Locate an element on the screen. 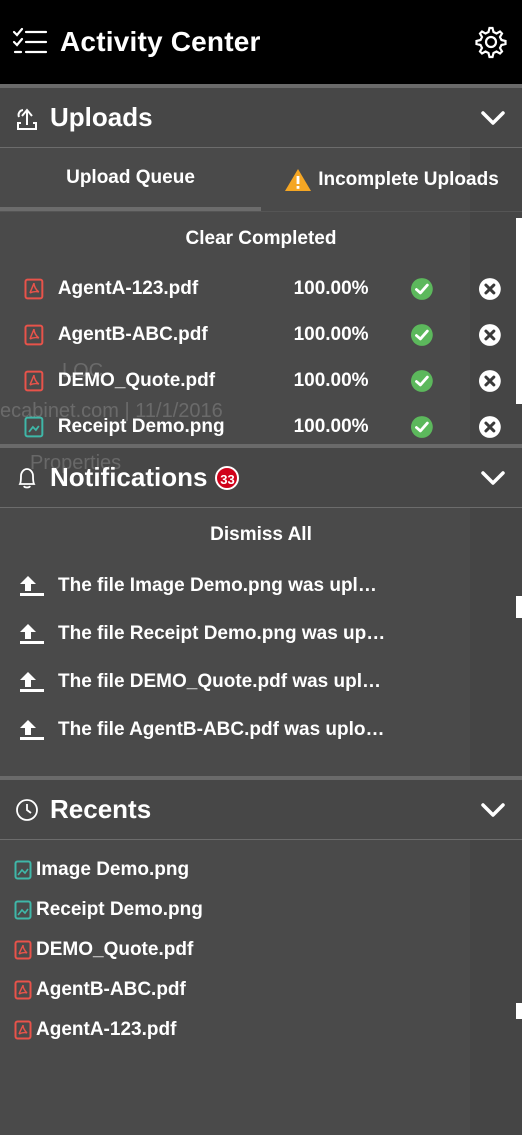 The image size is (522, 1135). dismiss-all-label: Dismiss All is located at coordinates (261, 534).